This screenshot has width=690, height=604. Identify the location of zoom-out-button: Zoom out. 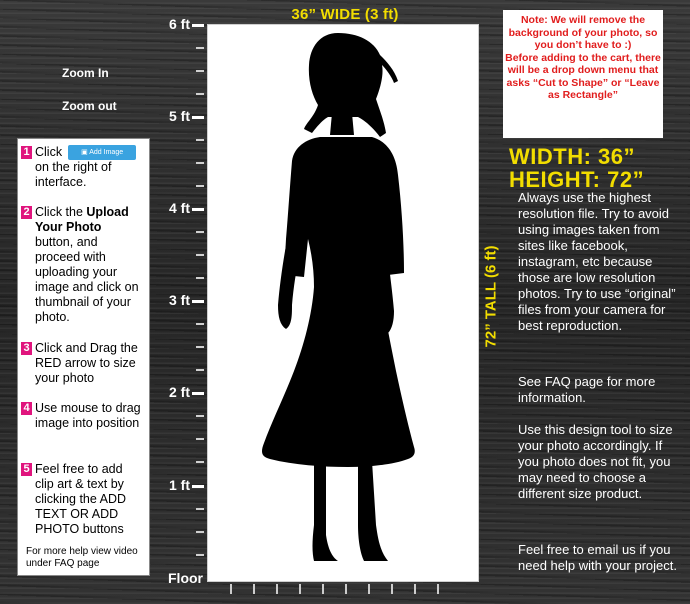
(89, 106).